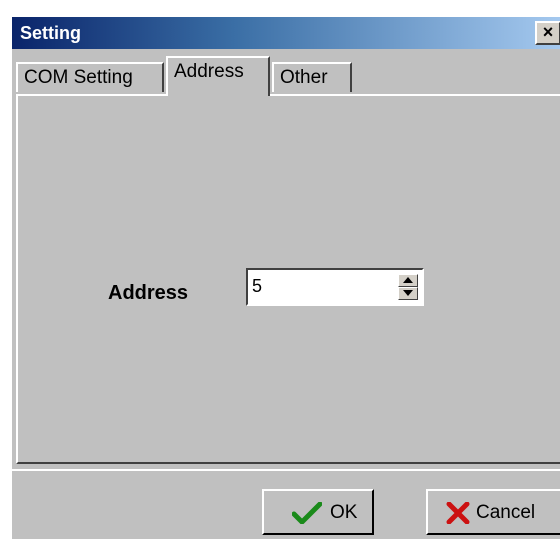 This screenshot has width=560, height=539. Describe the element at coordinates (286, 33) in the screenshot. I see `title-bar: Setting ×` at that location.